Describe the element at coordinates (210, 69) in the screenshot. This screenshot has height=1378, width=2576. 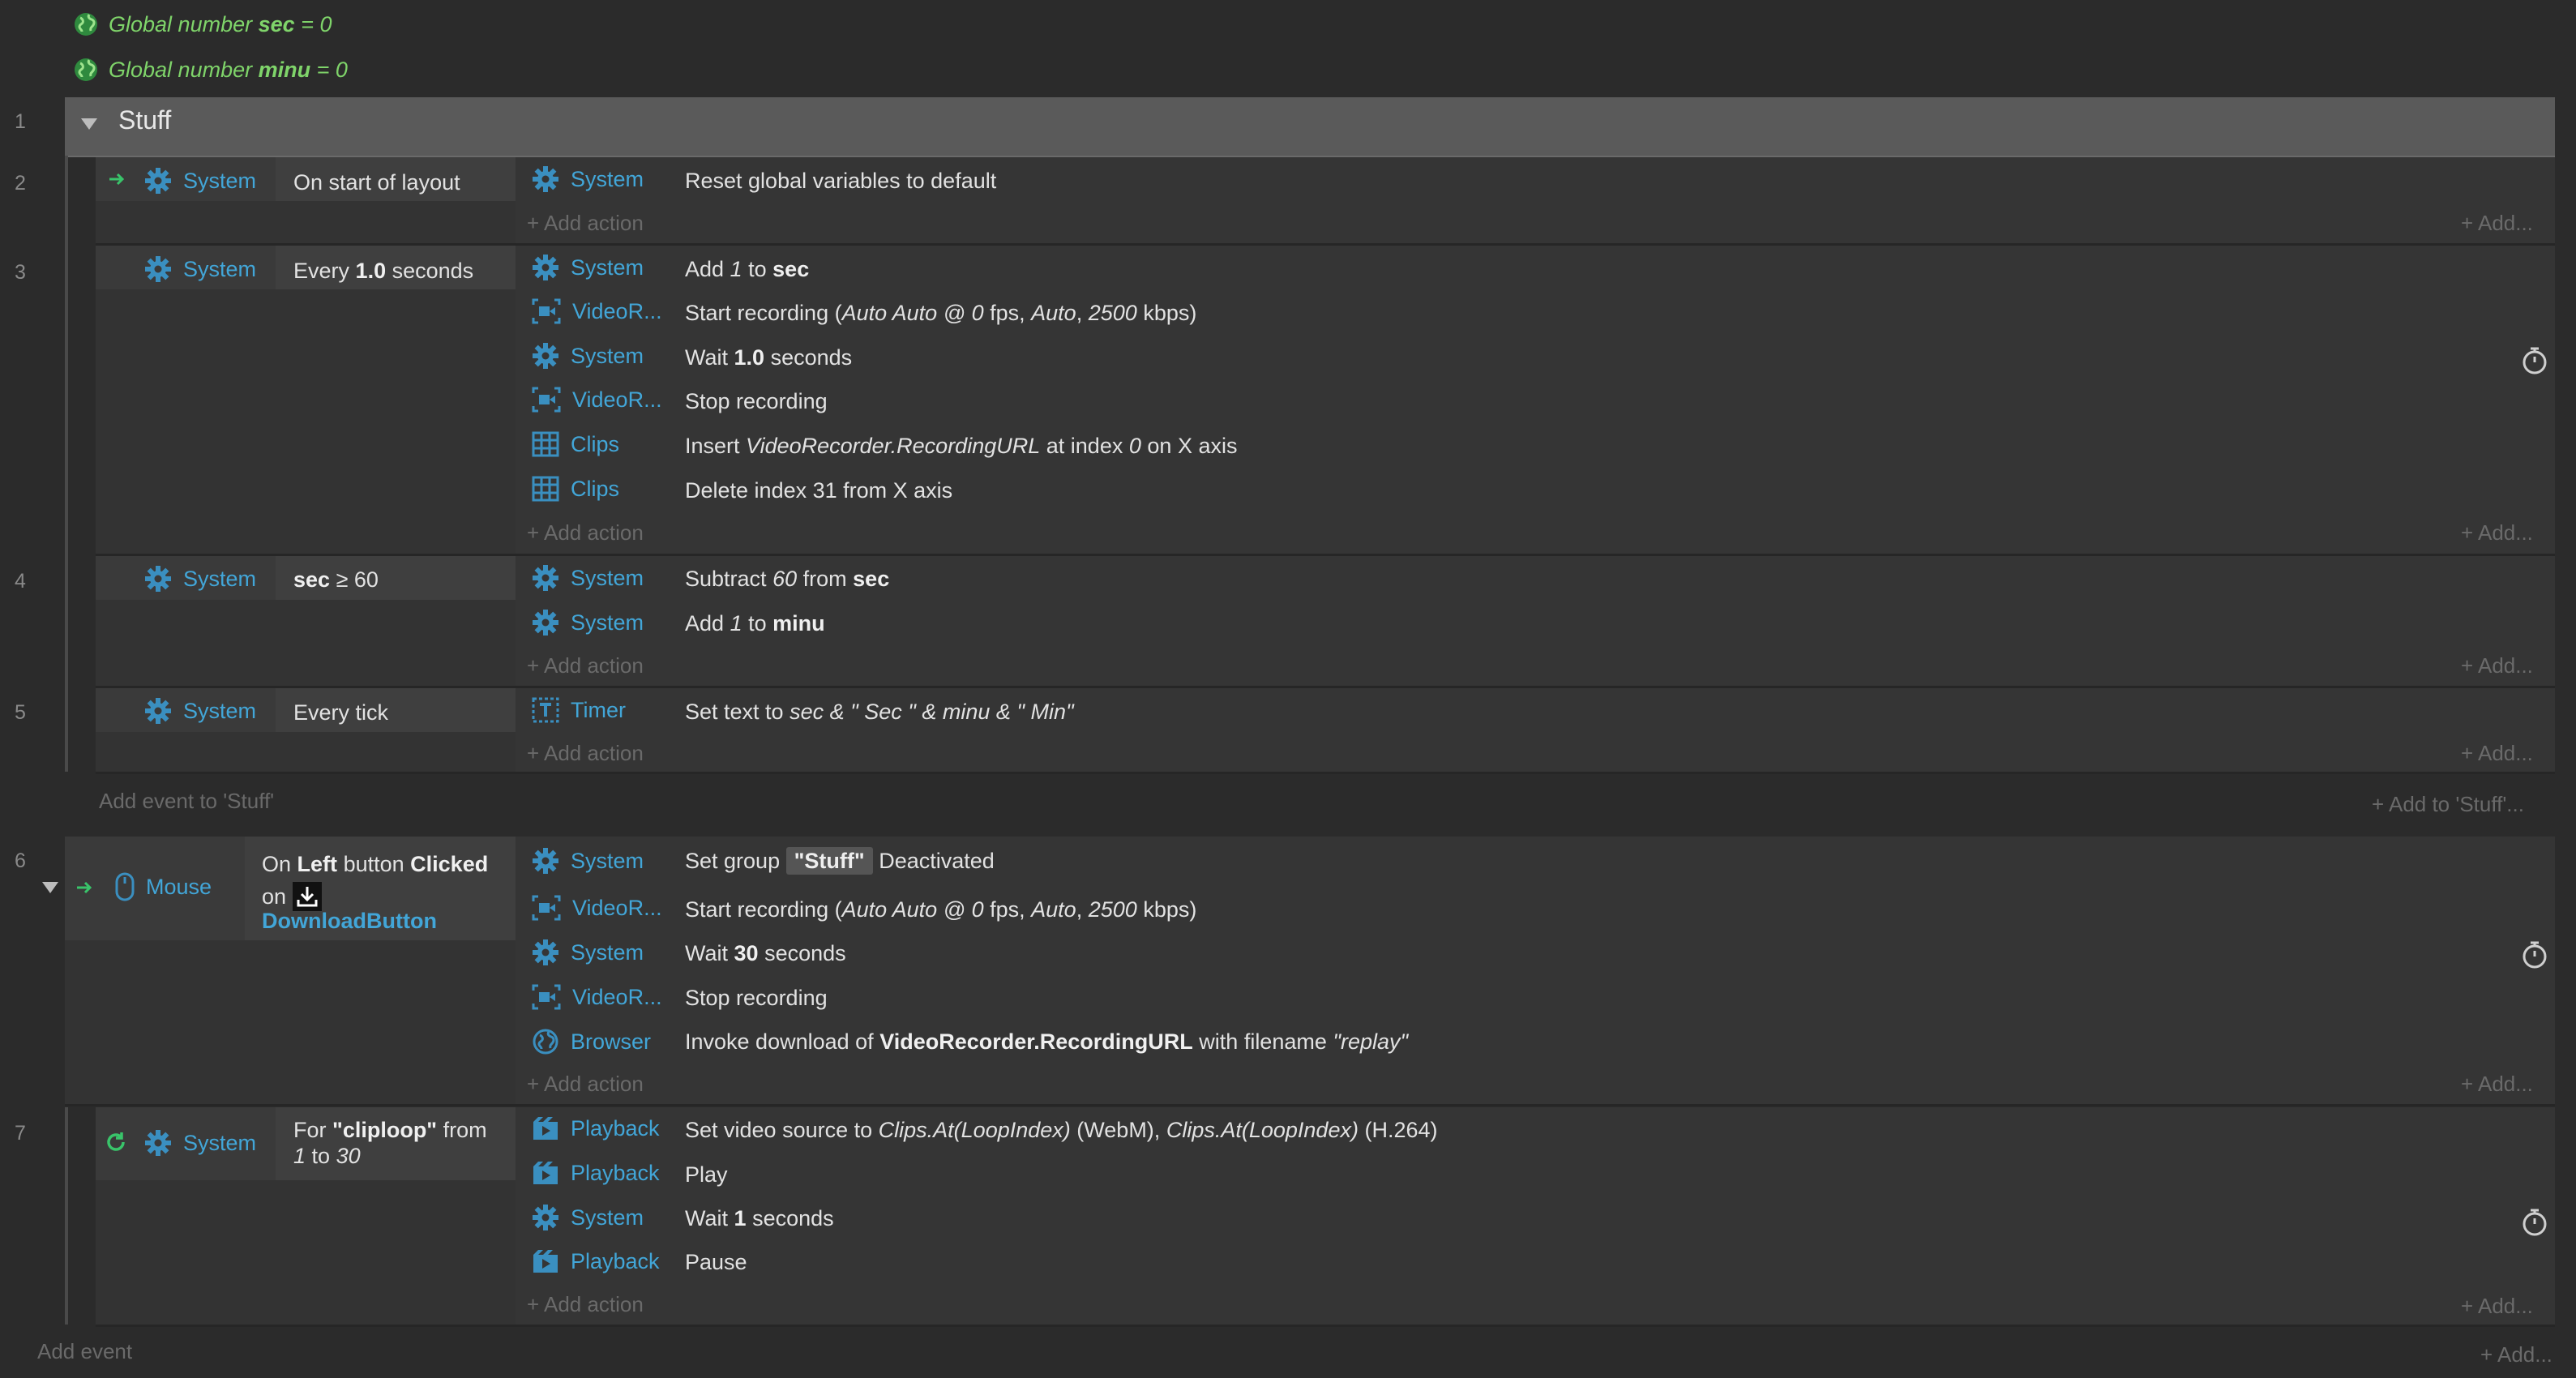
I see `global-variable-minu: Global number minu = 0` at that location.